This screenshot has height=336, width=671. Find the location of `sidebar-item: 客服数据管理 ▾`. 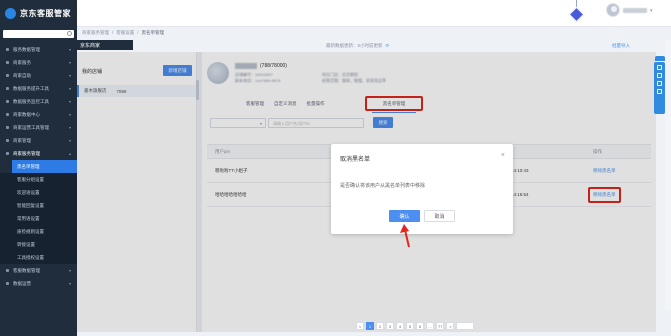

sidebar-item: 客服数据管理 ▾ is located at coordinates (38, 270).